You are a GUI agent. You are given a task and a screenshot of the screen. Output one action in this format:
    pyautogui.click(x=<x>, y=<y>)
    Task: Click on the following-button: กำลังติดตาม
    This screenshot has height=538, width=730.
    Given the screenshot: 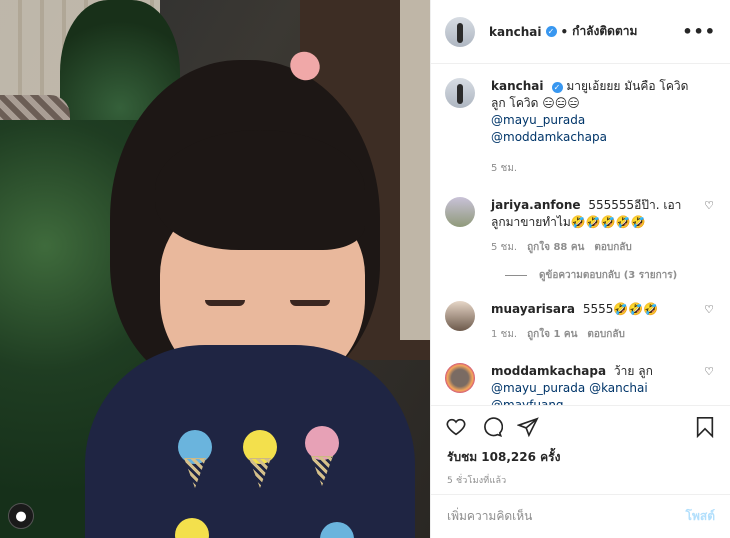 What is the action you would take?
    pyautogui.click(x=604, y=31)
    